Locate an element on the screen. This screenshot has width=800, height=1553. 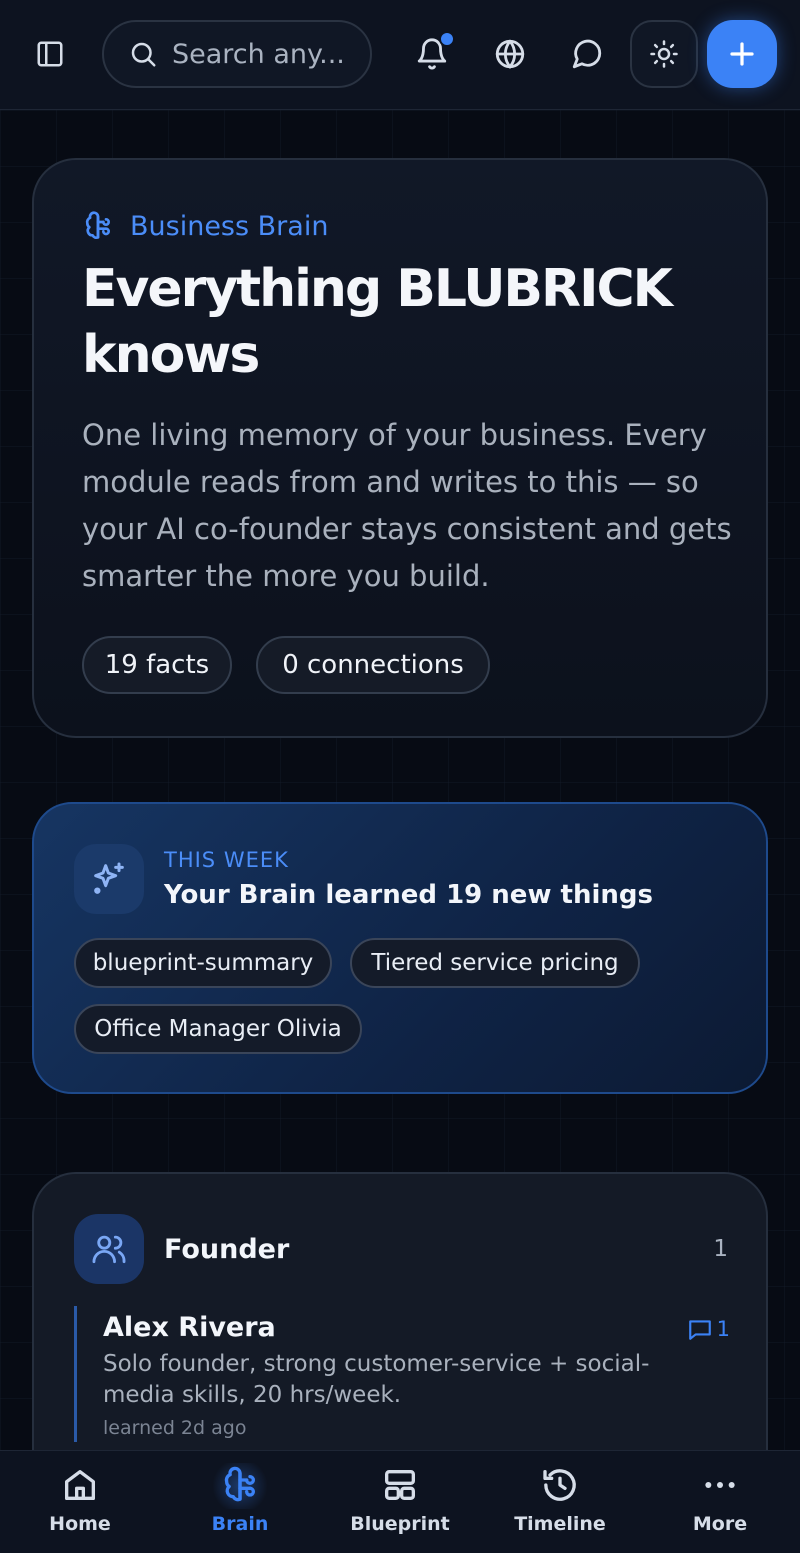
more-icon is located at coordinates (720, 1485).